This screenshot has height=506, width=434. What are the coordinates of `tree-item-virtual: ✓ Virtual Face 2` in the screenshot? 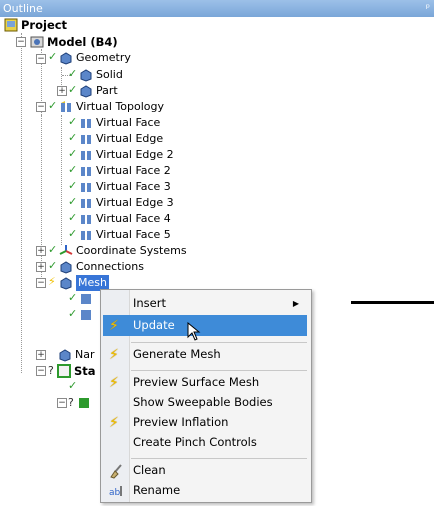 It's located at (119, 171).